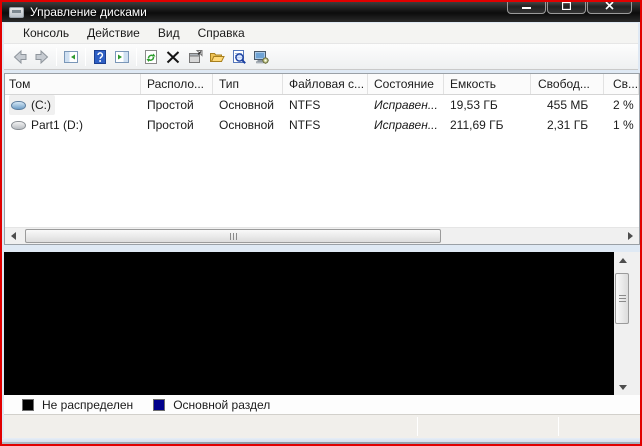 The width and height of the screenshot is (642, 446). What do you see at coordinates (321, 56) in the screenshot?
I see `toolbar` at bounding box center [321, 56].